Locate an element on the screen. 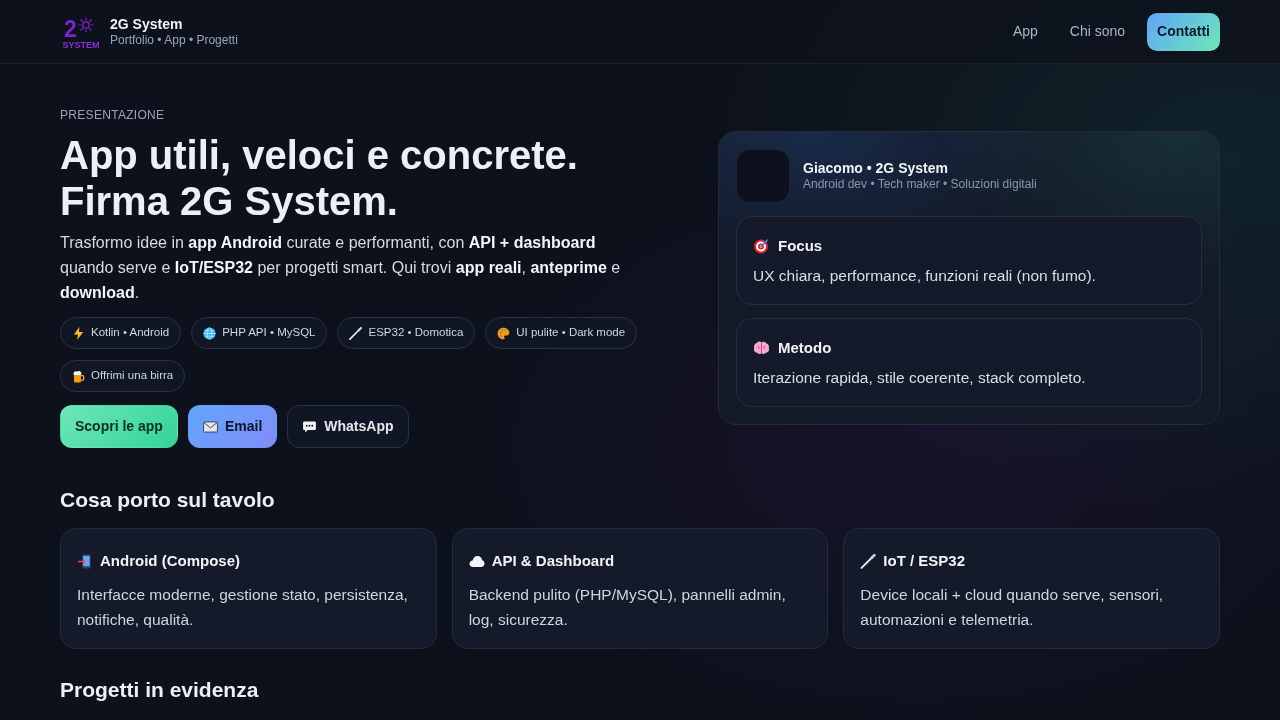 The height and width of the screenshot is (720, 1280). feature-card-title: API & Dashboard is located at coordinates (553, 561).